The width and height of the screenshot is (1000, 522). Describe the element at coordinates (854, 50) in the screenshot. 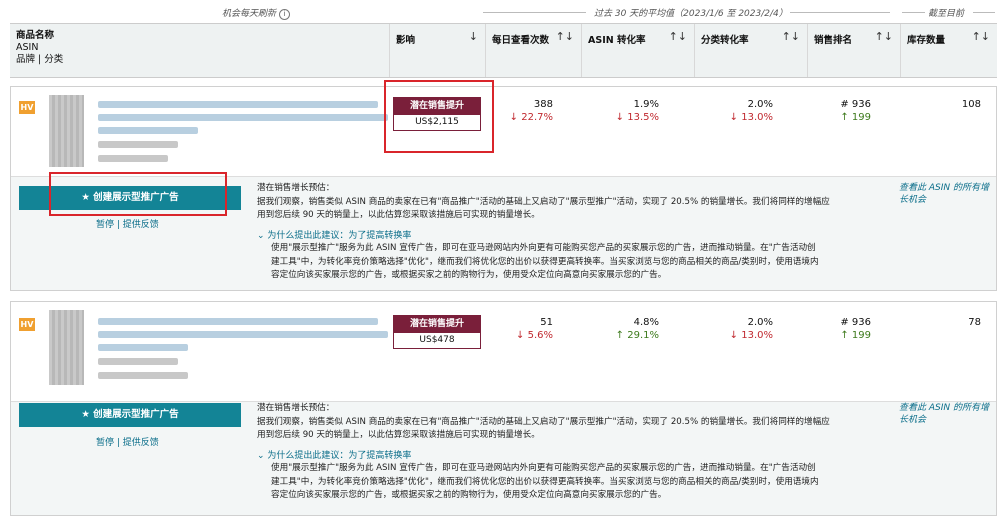

I see `rank-column-header: 销售排名 ↑↓` at that location.